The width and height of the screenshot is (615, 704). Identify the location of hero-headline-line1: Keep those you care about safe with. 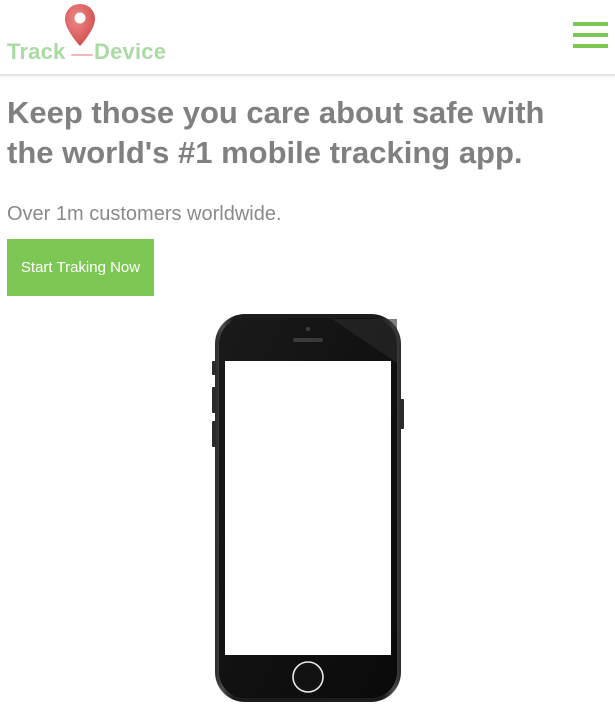
(276, 112).